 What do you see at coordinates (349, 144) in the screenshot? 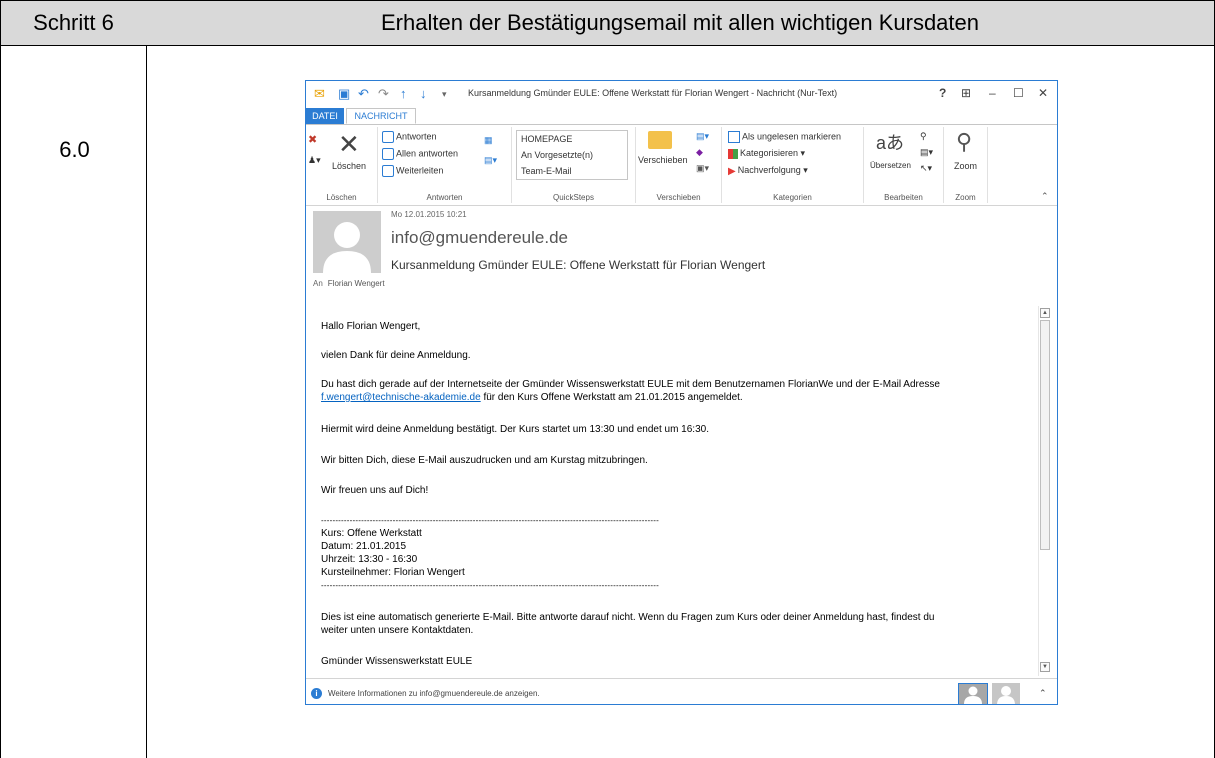
I see `delete-icon: ✕` at bounding box center [349, 144].